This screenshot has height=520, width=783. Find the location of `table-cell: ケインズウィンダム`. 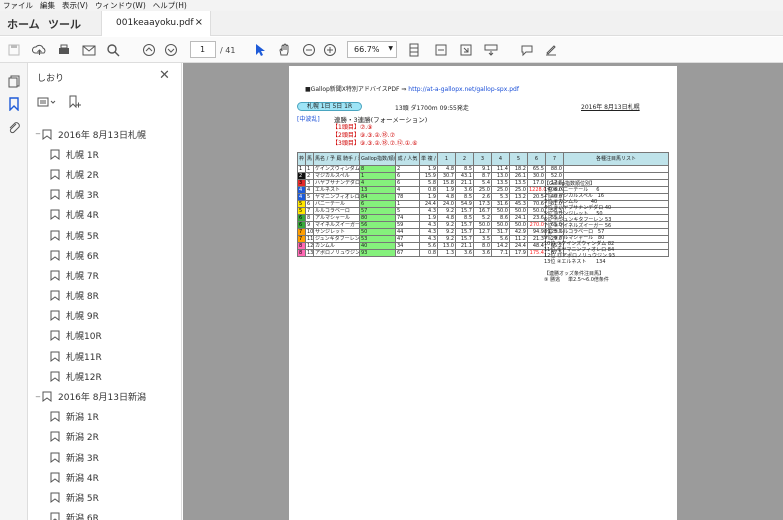

table-cell: ケインズウィンダム is located at coordinates (336, 169).